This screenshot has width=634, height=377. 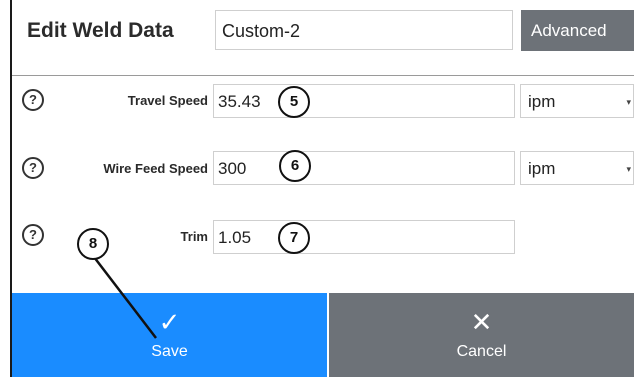 I want to click on callout-5: 5, so click(x=294, y=102).